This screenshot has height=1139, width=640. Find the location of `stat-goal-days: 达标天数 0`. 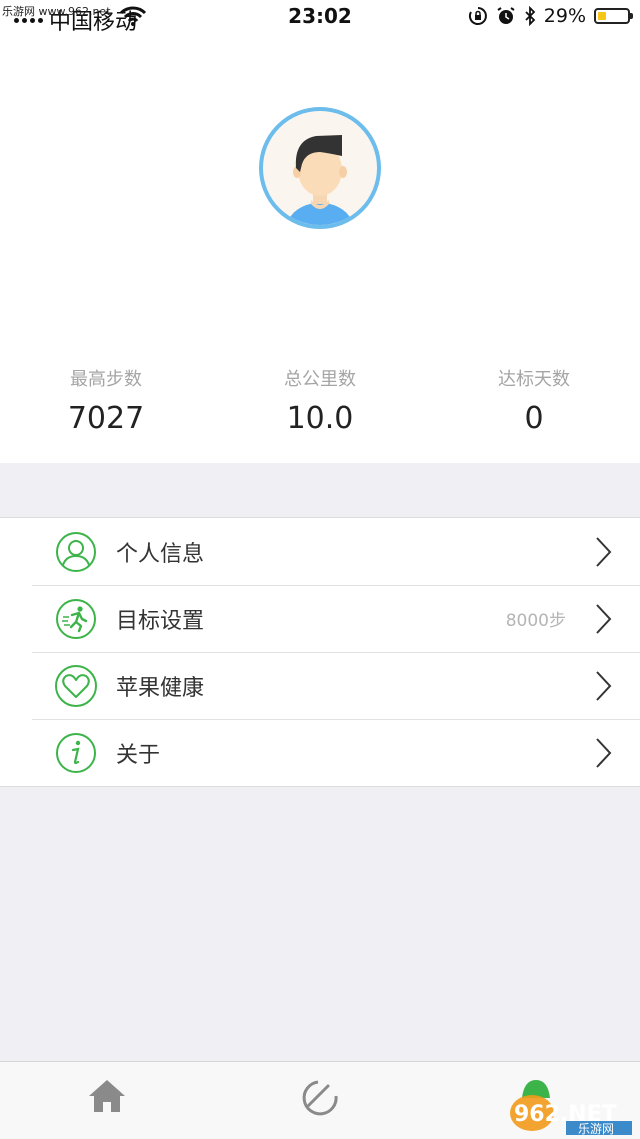

stat-goal-days: 达标天数 0 is located at coordinates (534, 400).